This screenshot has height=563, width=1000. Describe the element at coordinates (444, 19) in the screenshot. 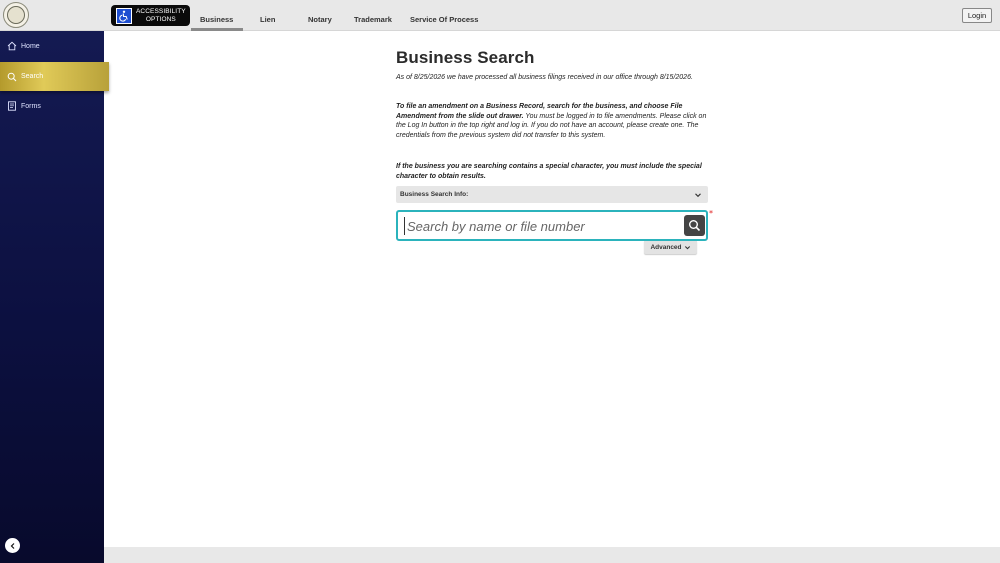

I see `tab-service-of-process: Service Of Process` at that location.